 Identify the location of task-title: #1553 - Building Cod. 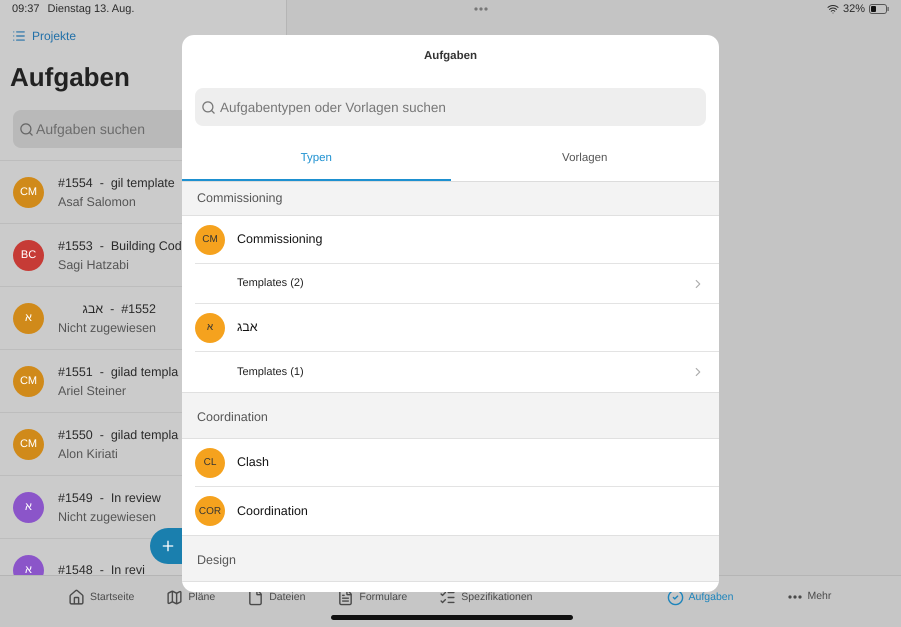
(120, 246).